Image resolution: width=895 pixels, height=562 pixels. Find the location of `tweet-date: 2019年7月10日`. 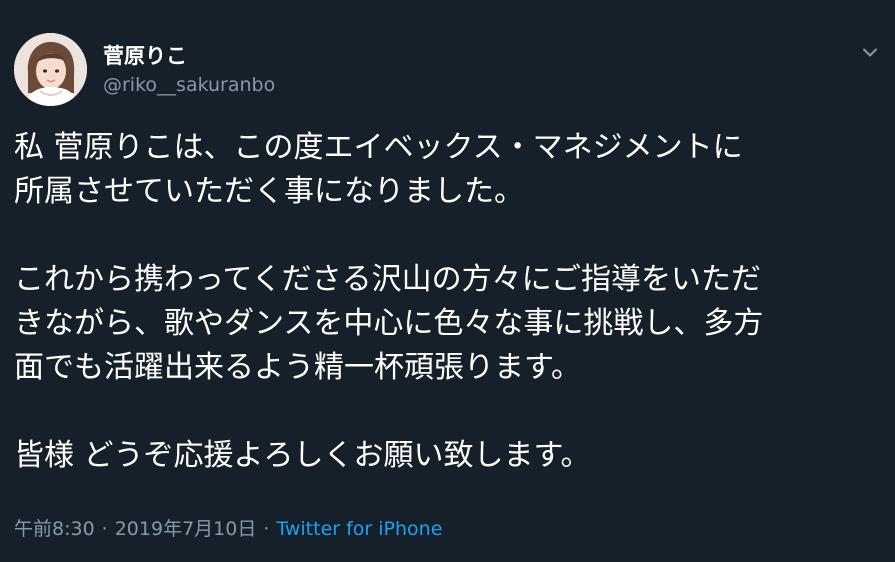

tweet-date: 2019年7月10日 is located at coordinates (186, 529).